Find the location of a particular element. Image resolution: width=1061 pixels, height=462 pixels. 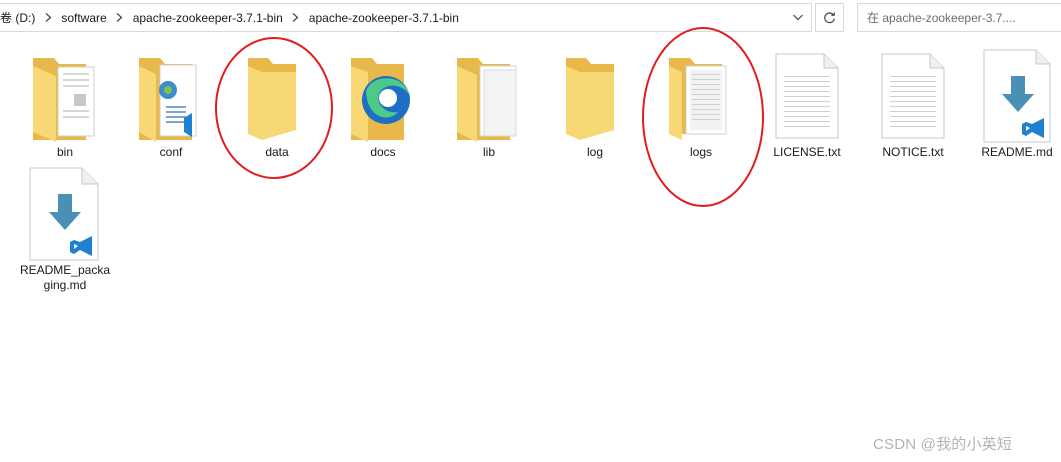

breadcrumb-drive: 卷 (D:) is located at coordinates (19, 17).